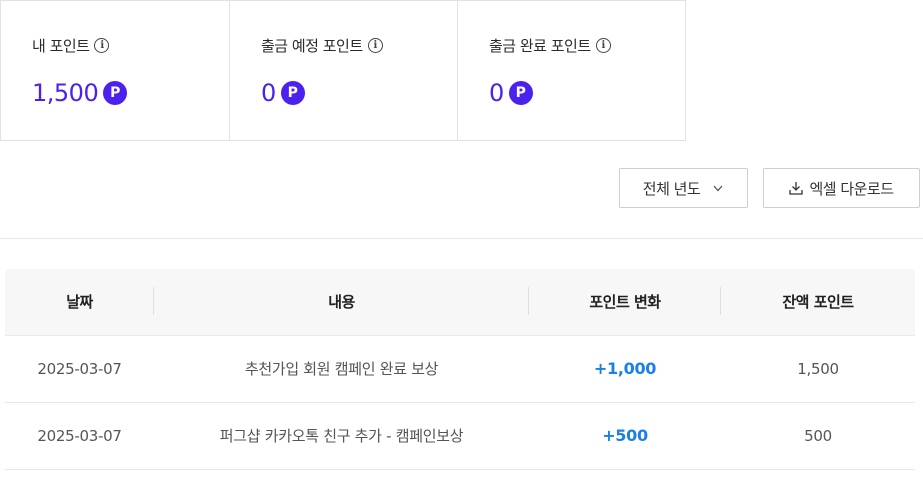  I want to click on cell-point-change: +500, so click(625, 435).